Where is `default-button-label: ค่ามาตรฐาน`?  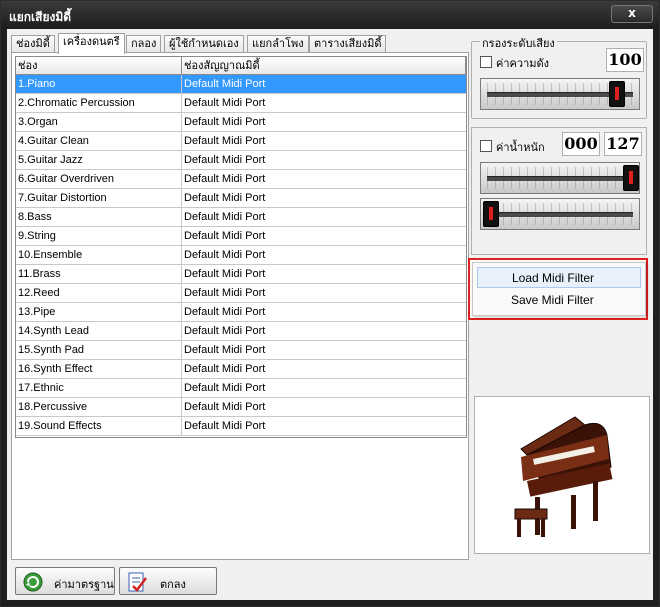 default-button-label: ค่ามาตรฐาน is located at coordinates (84, 584).